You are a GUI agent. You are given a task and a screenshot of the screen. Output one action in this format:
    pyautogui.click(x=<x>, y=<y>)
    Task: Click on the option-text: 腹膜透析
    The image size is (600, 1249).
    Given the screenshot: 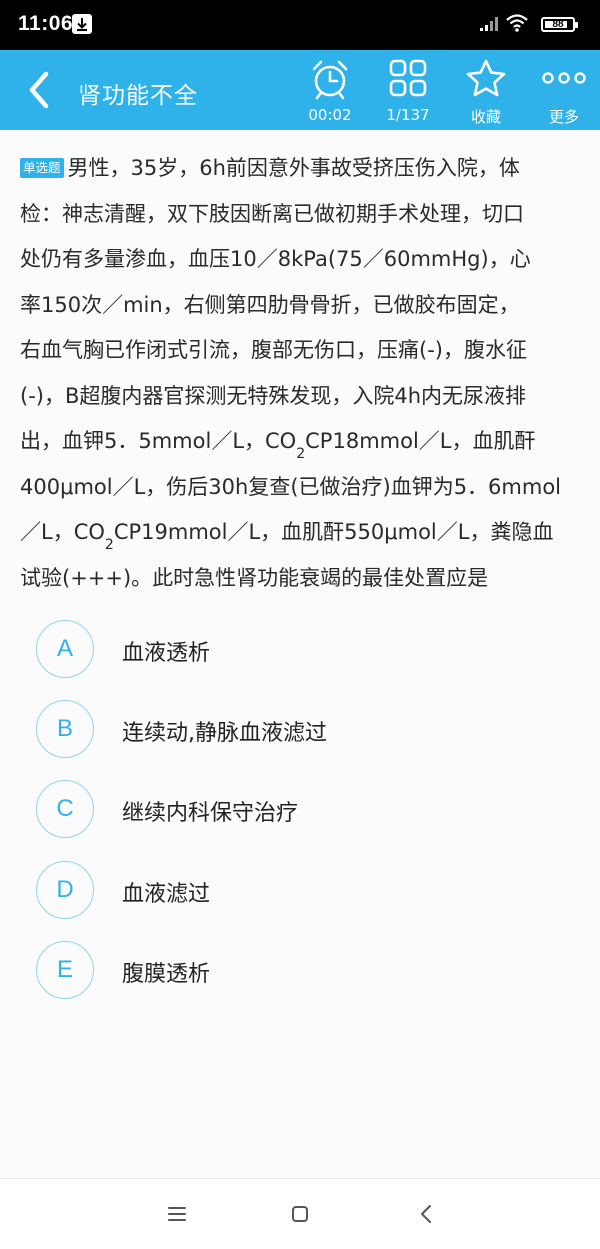 What is the action you would take?
    pyautogui.click(x=166, y=974)
    